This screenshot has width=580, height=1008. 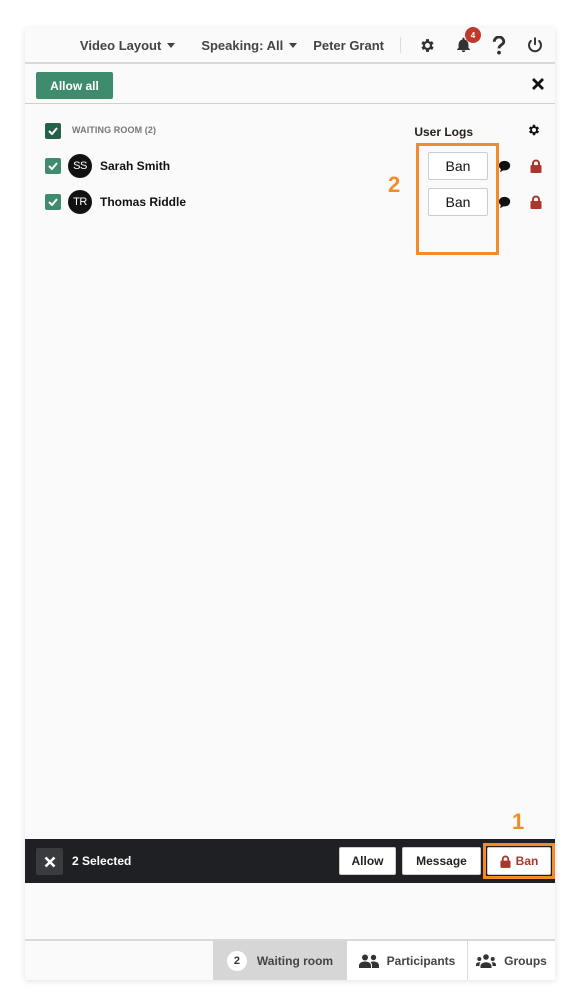 What do you see at coordinates (293, 202) in the screenshot?
I see `waiting-user-row: TR Thomas Riddle Ban` at bounding box center [293, 202].